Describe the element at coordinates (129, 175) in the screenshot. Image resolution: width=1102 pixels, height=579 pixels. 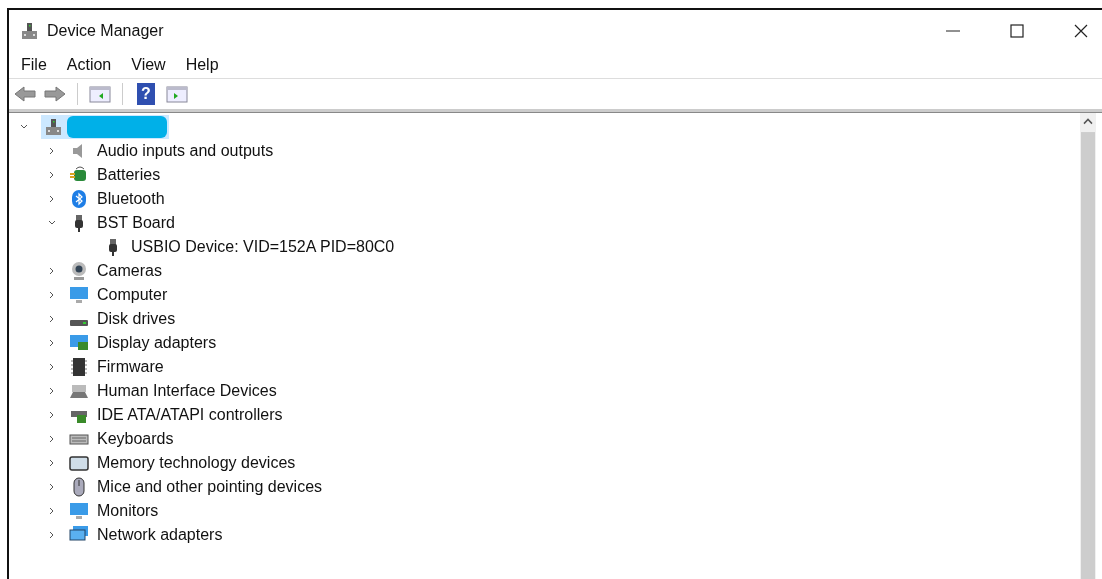
I see `tree-item: Batteries` at that location.